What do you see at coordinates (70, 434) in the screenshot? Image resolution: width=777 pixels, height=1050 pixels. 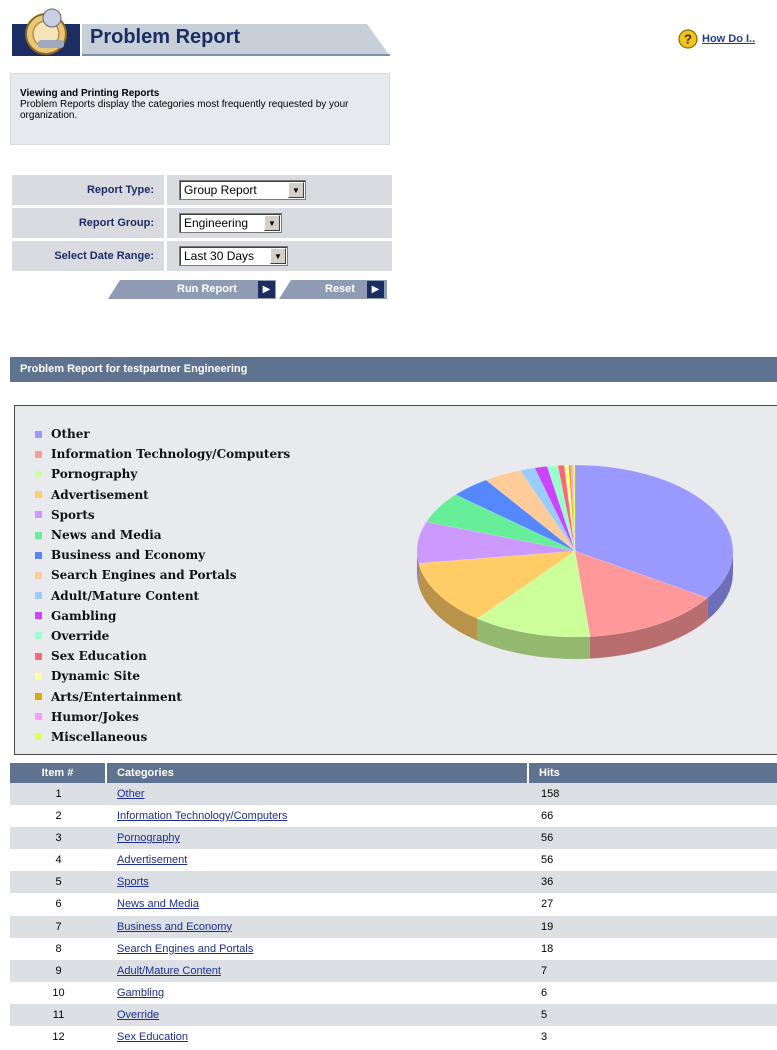 I see `legend-label: Other` at bounding box center [70, 434].